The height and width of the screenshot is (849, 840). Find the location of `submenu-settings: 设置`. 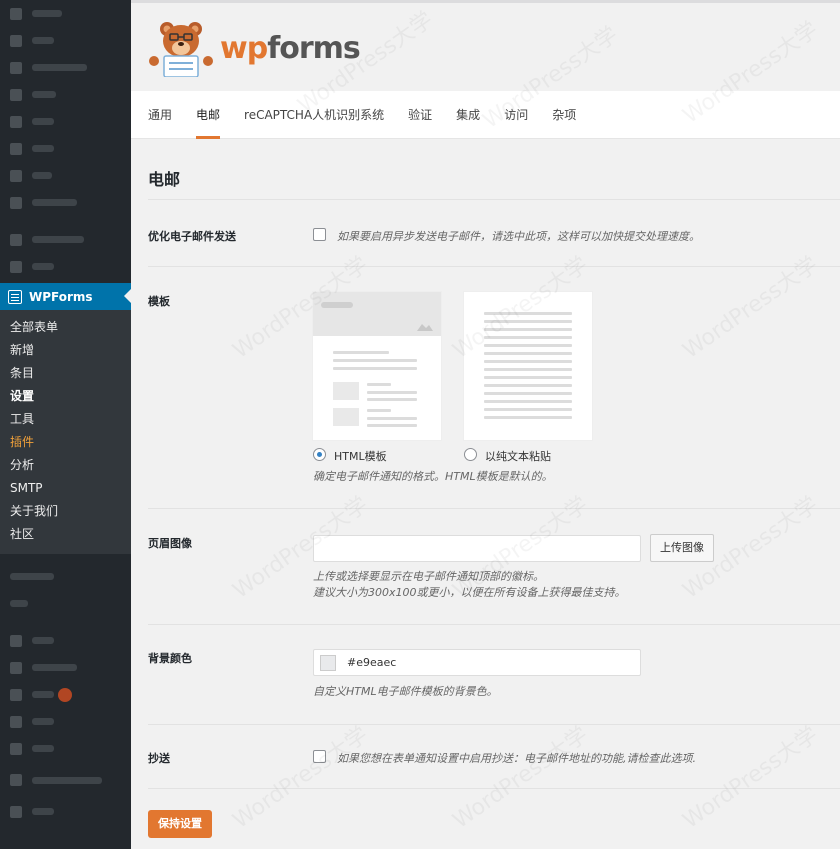

submenu-settings: 设置 is located at coordinates (65, 396).